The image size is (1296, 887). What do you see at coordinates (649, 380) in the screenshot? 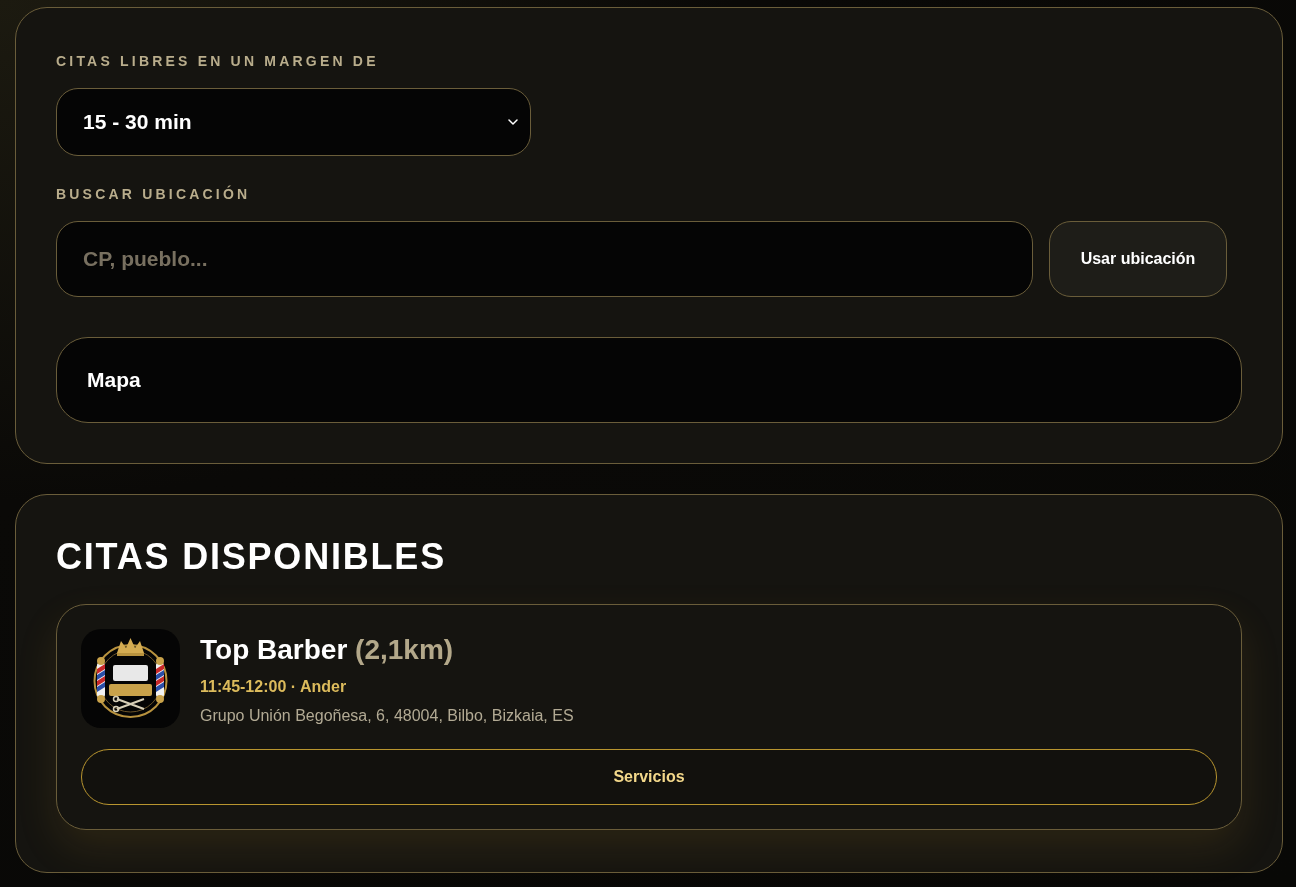
I see `map-toggle: Mapa` at bounding box center [649, 380].